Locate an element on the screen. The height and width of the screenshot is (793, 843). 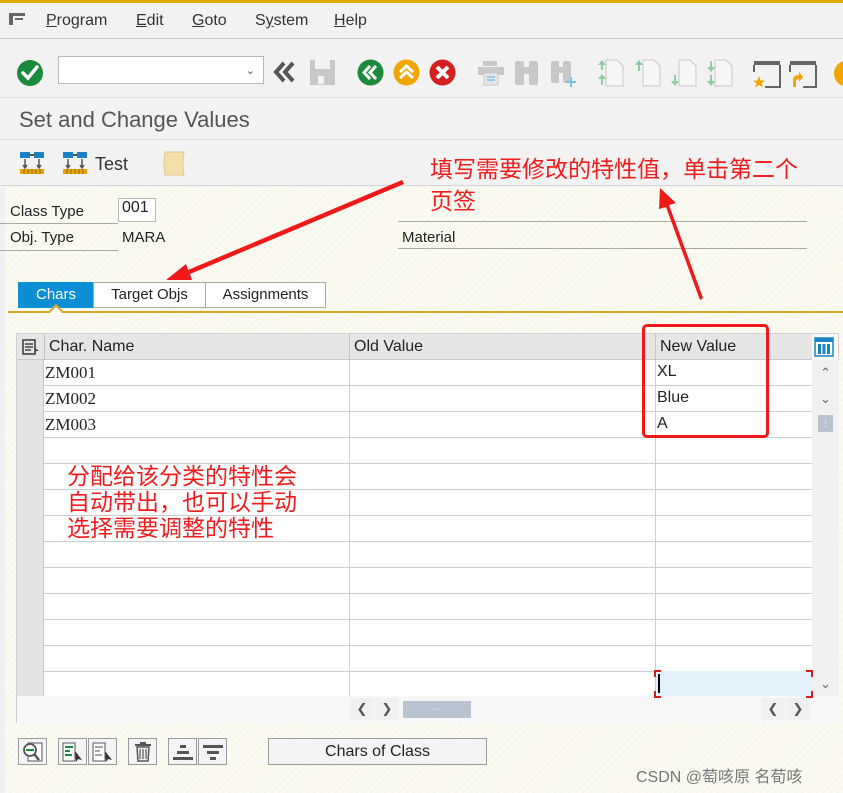
next-page-icon is located at coordinates (684, 73).